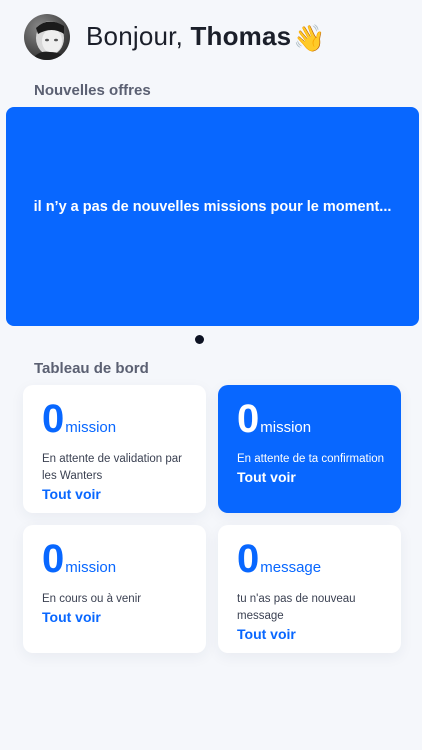 Image resolution: width=422 pixels, height=750 pixels. What do you see at coordinates (309, 37) in the screenshot?
I see `waving-hand-icon: 👋` at bounding box center [309, 37].